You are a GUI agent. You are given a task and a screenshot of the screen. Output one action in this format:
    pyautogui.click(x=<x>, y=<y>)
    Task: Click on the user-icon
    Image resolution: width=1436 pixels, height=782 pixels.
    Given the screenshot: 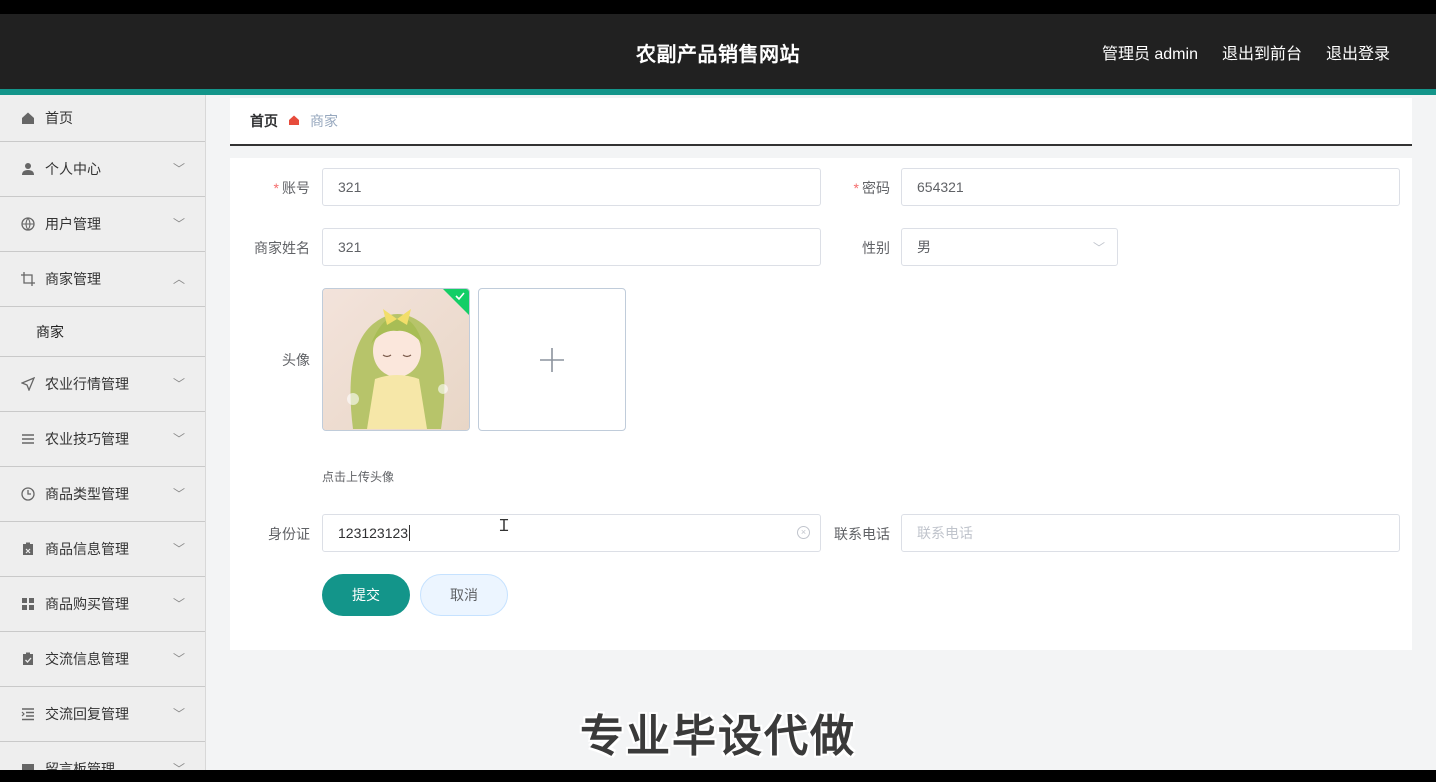 What is the action you would take?
    pyautogui.click(x=28, y=169)
    